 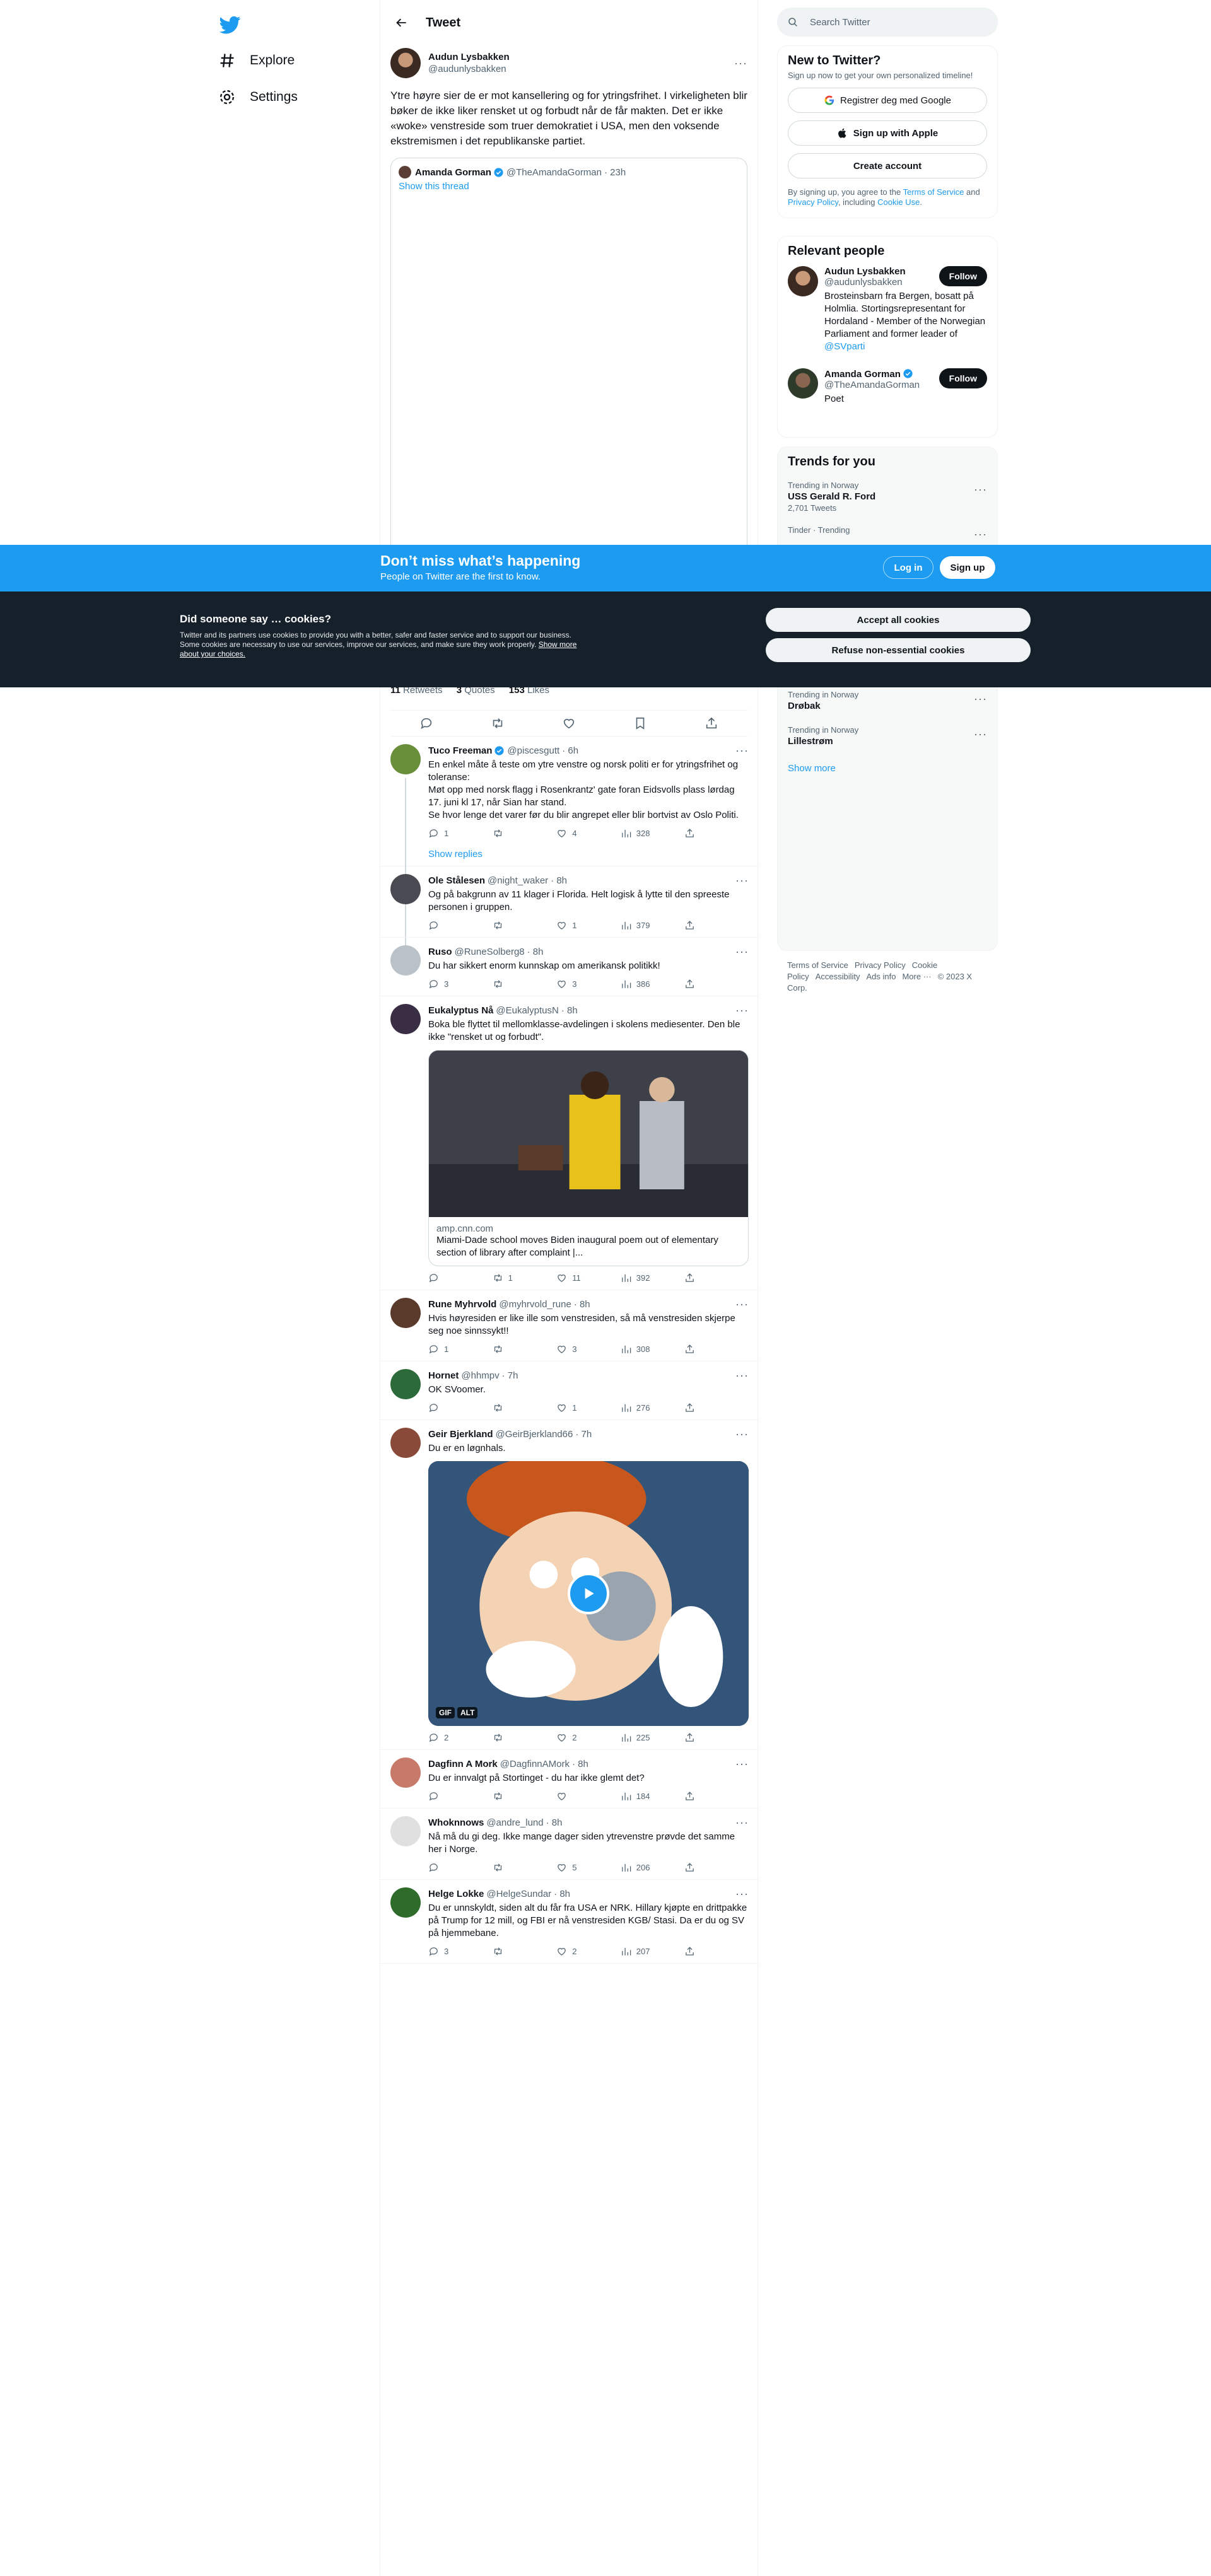 What do you see at coordinates (498, 723) in the screenshot?
I see `retweet-icon` at bounding box center [498, 723].